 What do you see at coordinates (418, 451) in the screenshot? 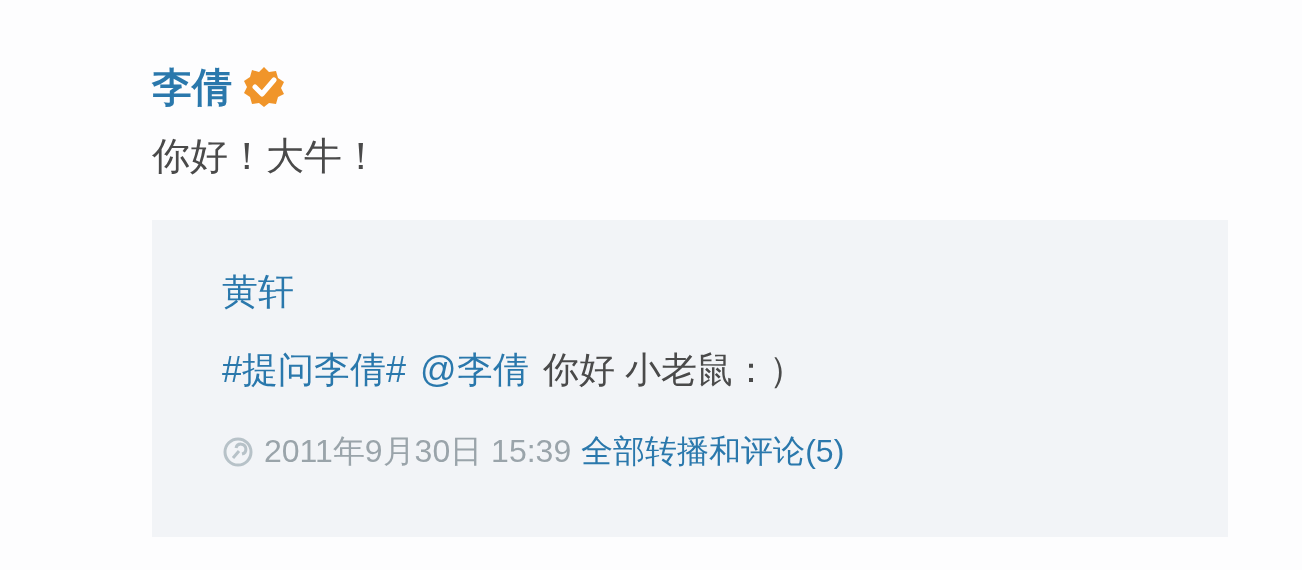
I see `post-time: 2011年9月30日 15:39` at bounding box center [418, 451].